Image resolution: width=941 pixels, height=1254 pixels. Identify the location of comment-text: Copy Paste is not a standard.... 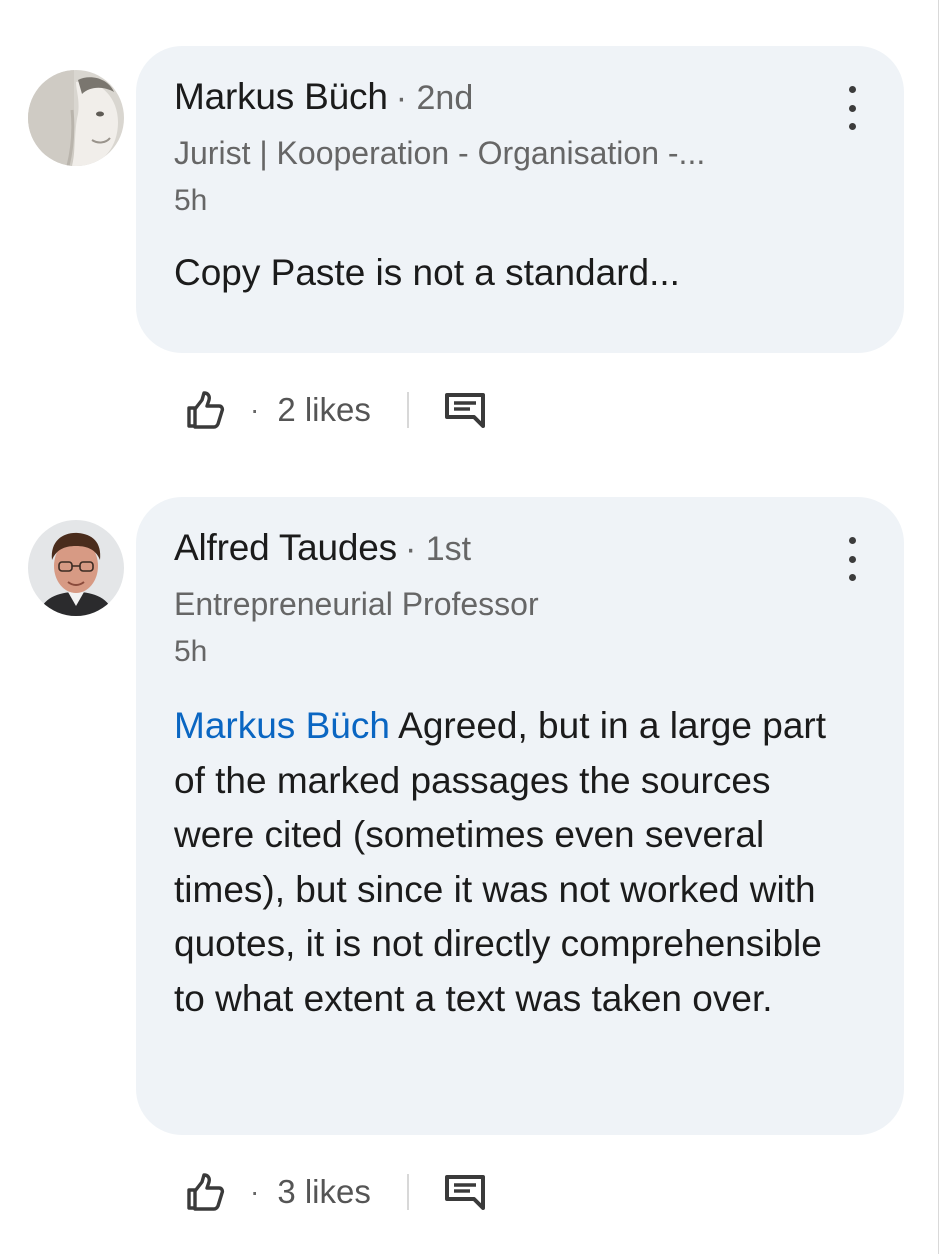
(509, 273).